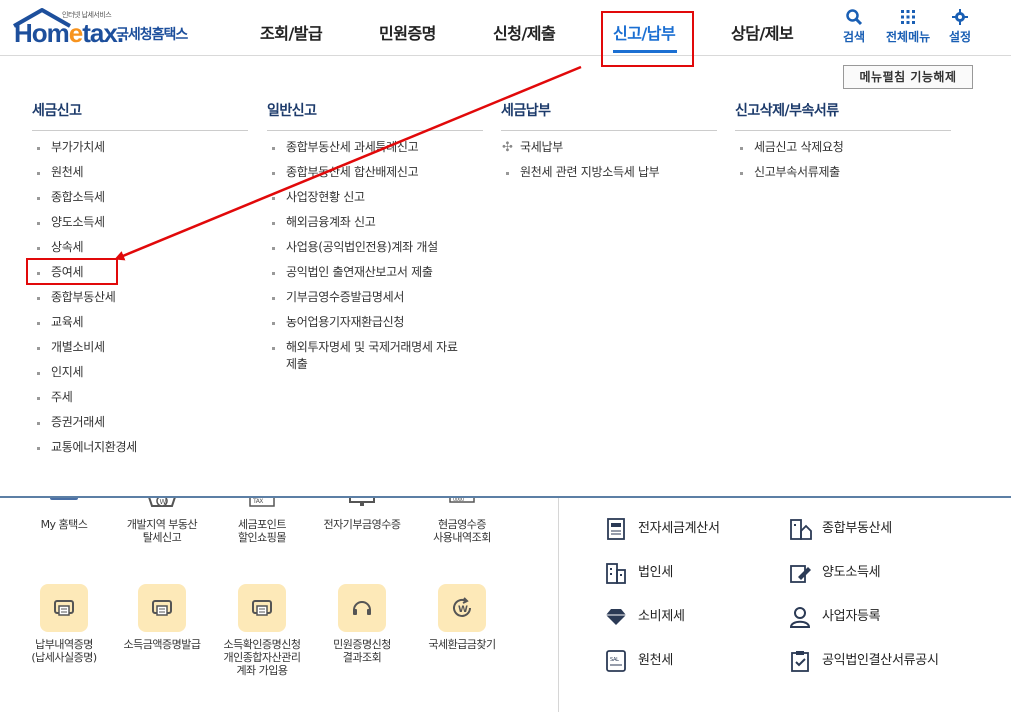 This screenshot has width=1011, height=712. I want to click on logo-korean-name: 국세청홈택스, so click(152, 35).